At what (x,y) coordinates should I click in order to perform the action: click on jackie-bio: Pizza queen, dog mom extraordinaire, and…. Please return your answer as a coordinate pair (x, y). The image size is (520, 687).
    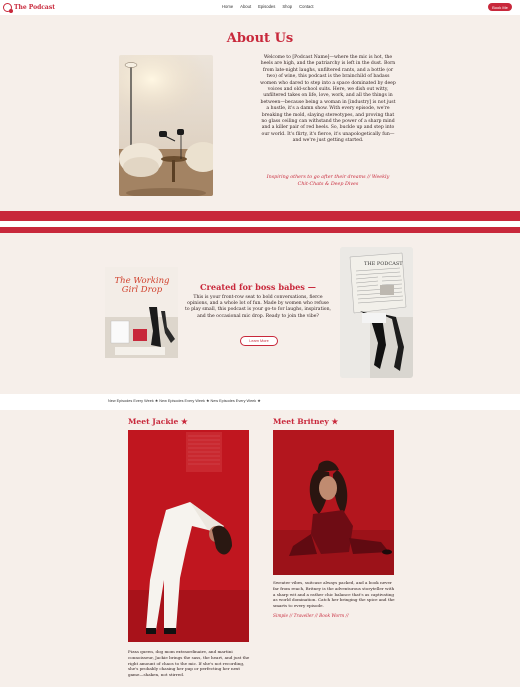
    Looking at the image, I should click on (189, 663).